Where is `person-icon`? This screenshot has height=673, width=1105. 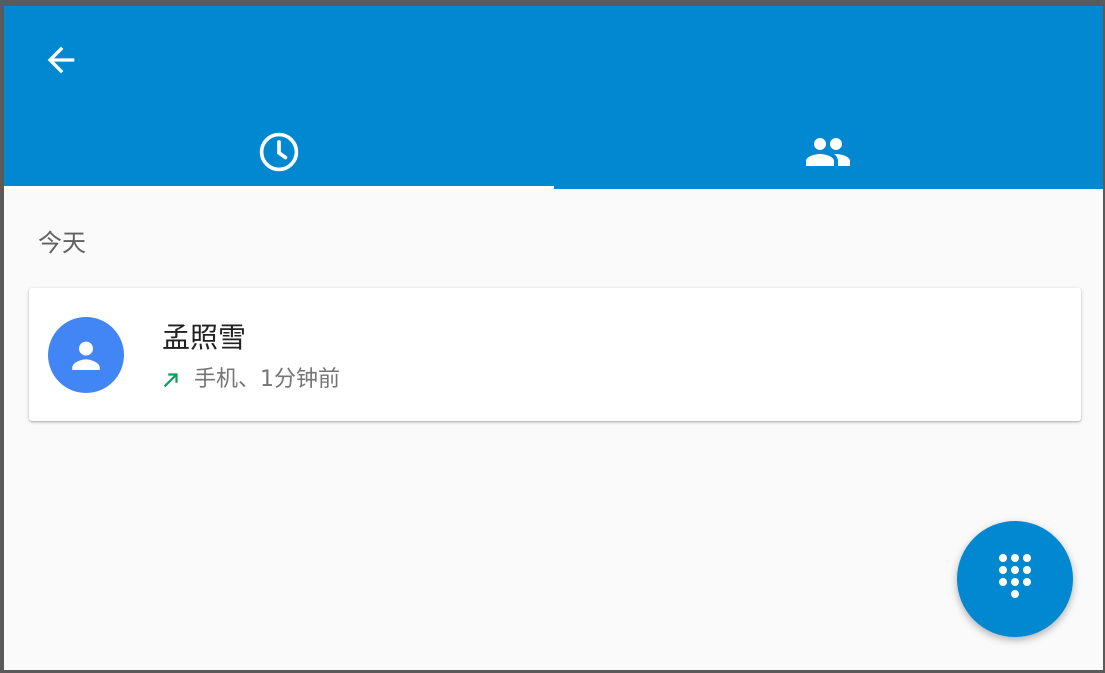
person-icon is located at coordinates (86, 356).